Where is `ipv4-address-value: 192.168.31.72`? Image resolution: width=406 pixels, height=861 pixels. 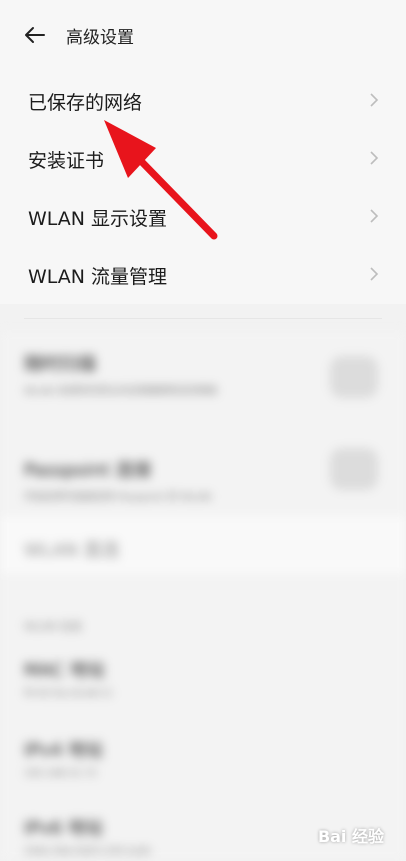 ipv4-address-value: 192.168.31.72 is located at coordinates (61, 773).